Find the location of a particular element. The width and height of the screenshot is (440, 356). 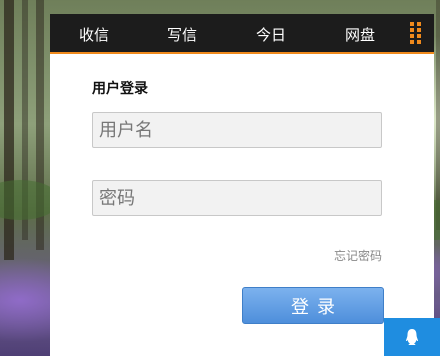

nav-today: 今日 is located at coordinates (271, 34).